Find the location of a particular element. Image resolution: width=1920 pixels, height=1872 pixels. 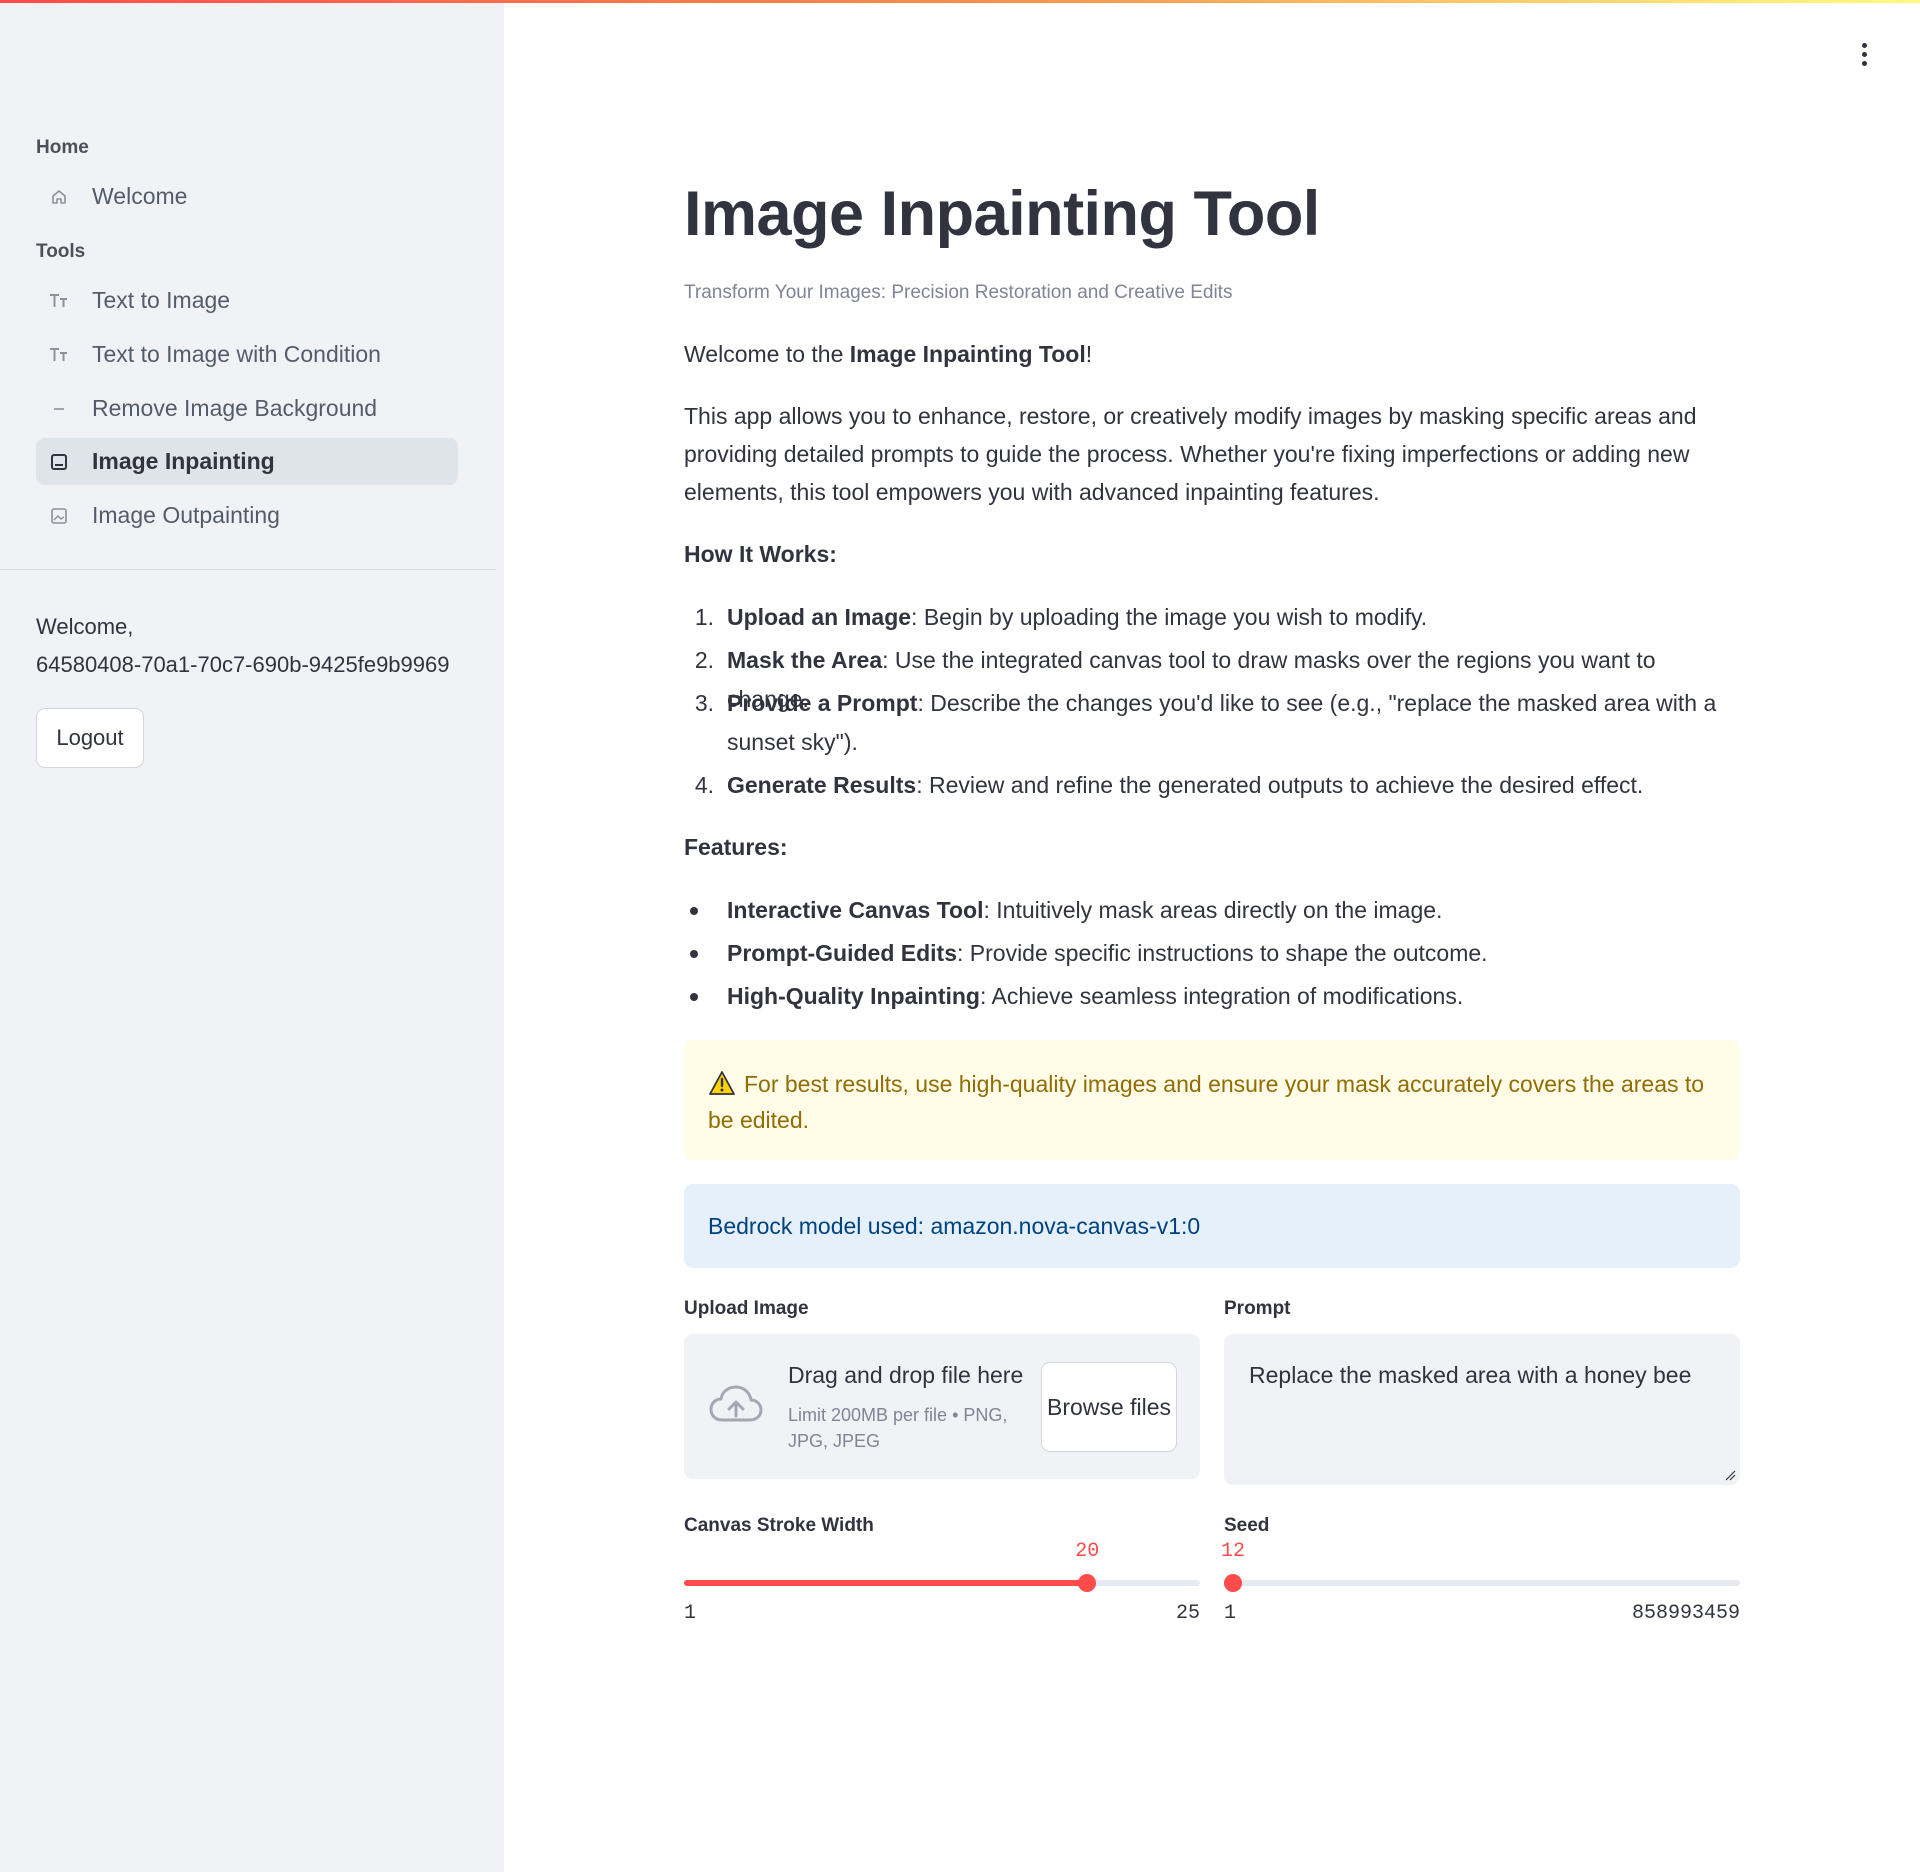

upload-instructions: Drag and drop file here is located at coordinates (906, 1375).